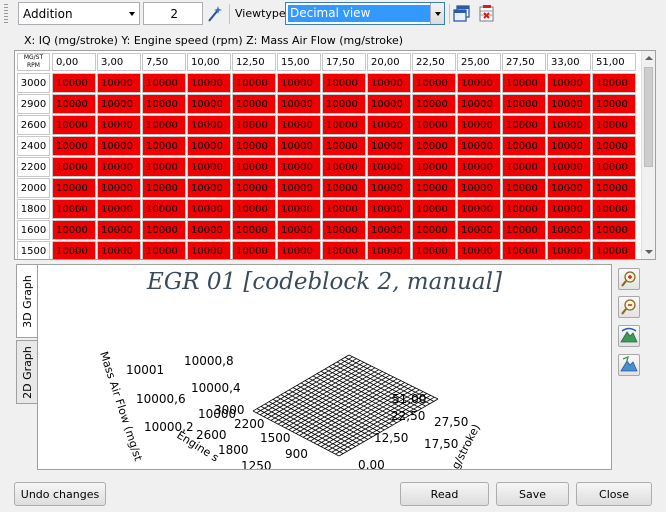  What do you see at coordinates (444, 494) in the screenshot?
I see `read-button: Read` at bounding box center [444, 494].